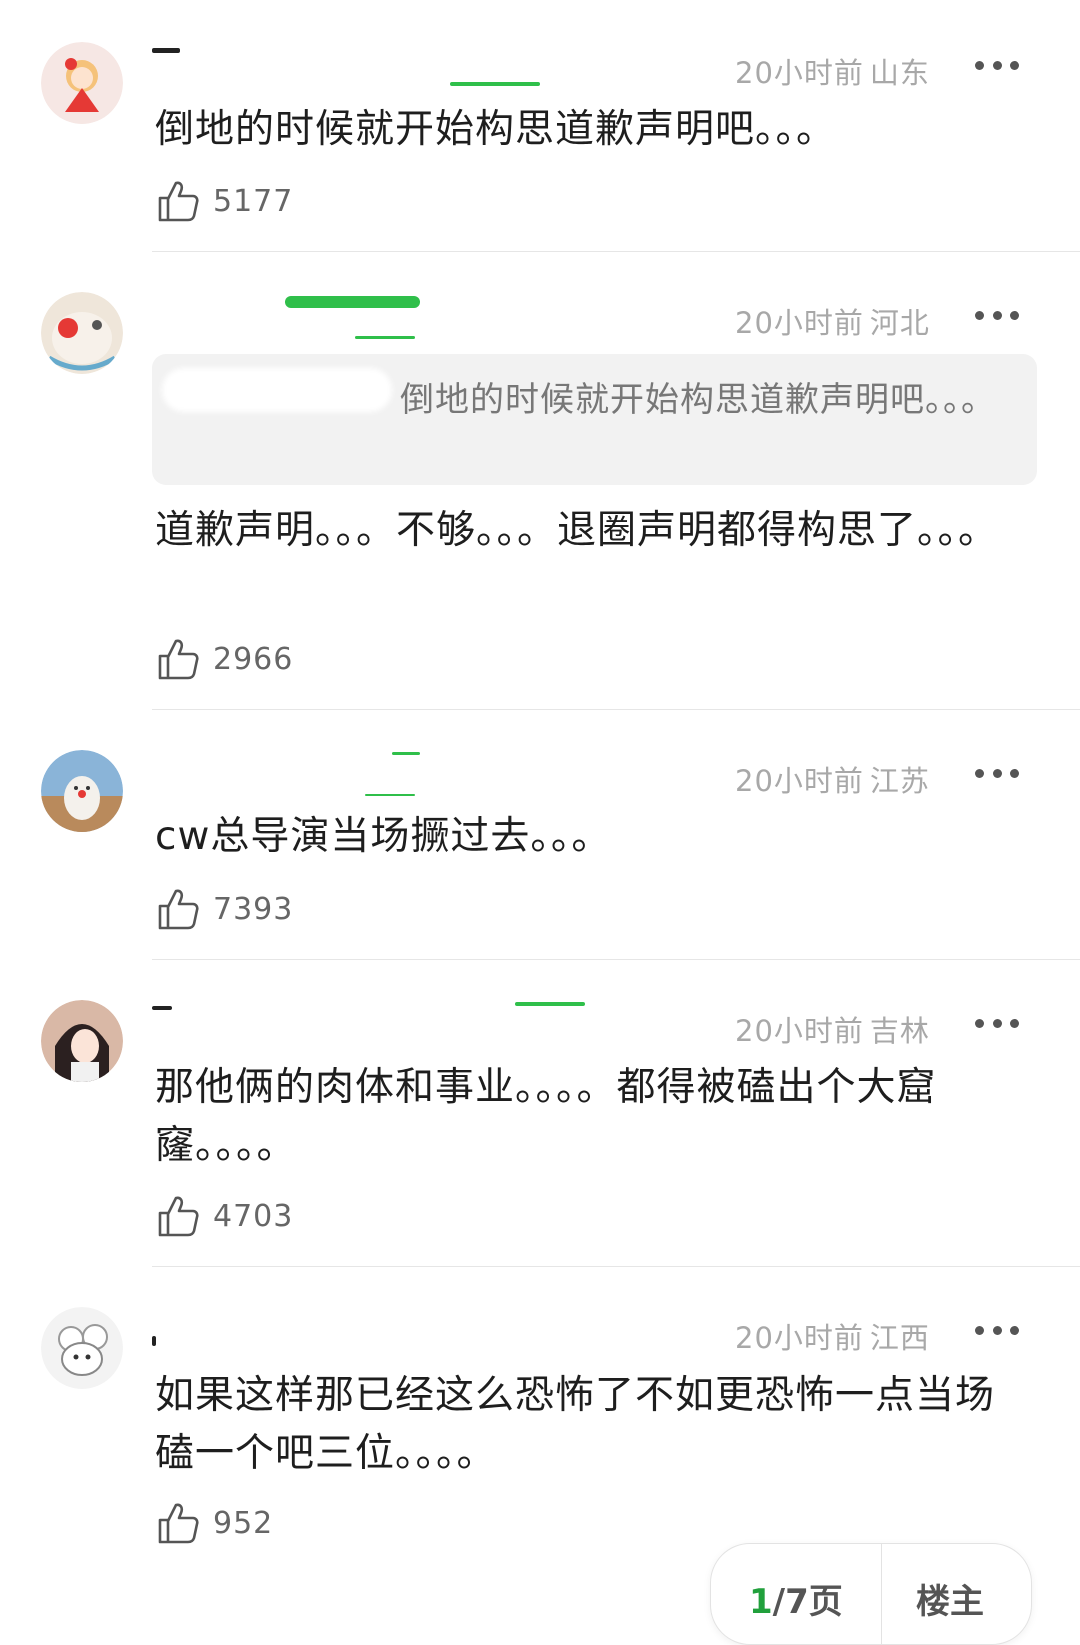 The width and height of the screenshot is (1080, 1645). I want to click on comment-meta: 20小时前 吉林, so click(832, 1029).